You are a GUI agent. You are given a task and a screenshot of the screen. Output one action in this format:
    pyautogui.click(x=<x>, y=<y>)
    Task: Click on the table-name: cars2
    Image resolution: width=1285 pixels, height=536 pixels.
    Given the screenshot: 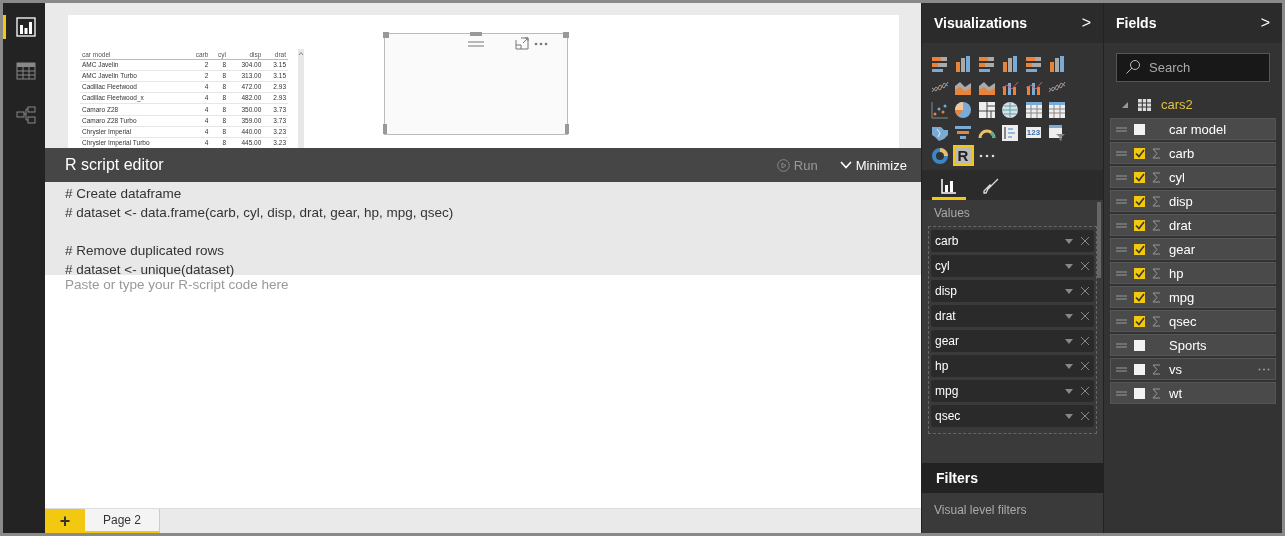 What is the action you would take?
    pyautogui.click(x=1177, y=104)
    